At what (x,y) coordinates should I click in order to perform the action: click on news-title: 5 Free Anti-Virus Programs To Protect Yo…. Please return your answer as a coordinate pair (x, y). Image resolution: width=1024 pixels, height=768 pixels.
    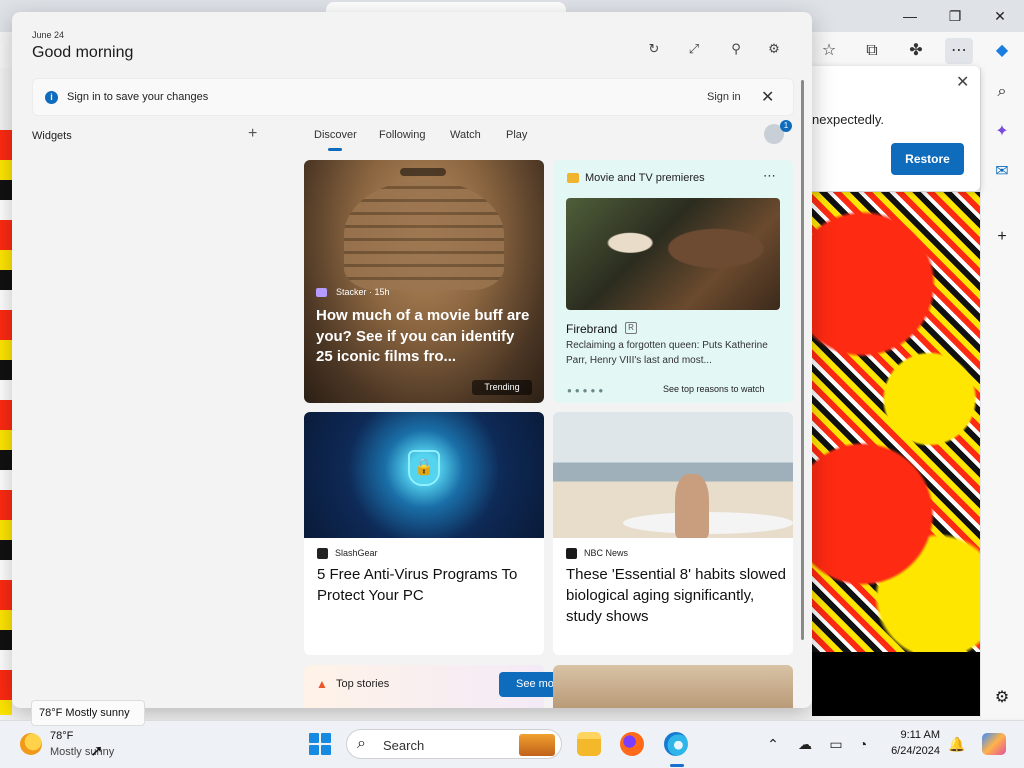
    Looking at the image, I should click on (427, 585).